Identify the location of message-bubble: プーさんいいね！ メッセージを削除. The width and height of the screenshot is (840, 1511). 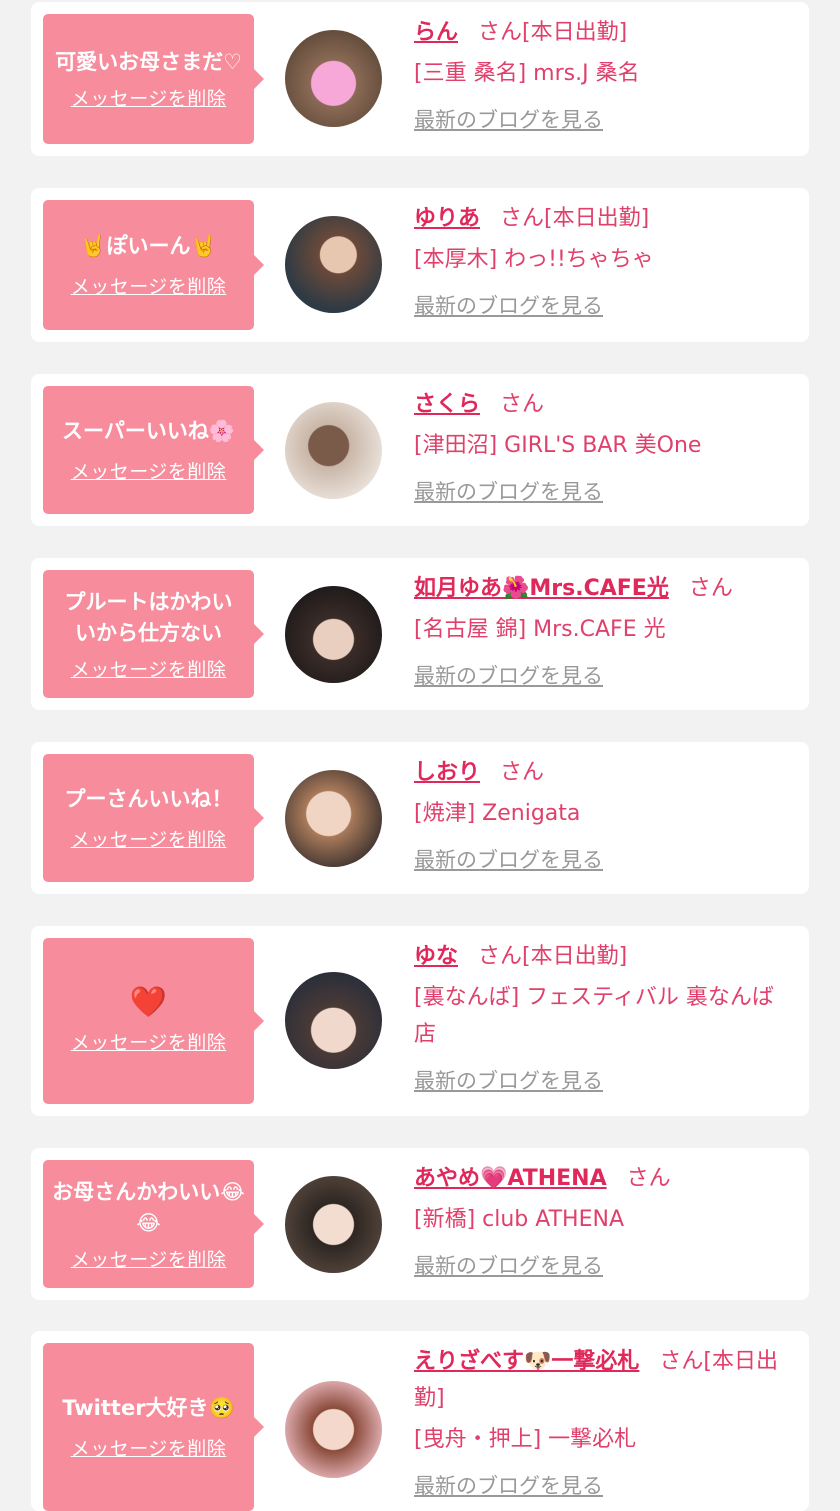
(153, 818).